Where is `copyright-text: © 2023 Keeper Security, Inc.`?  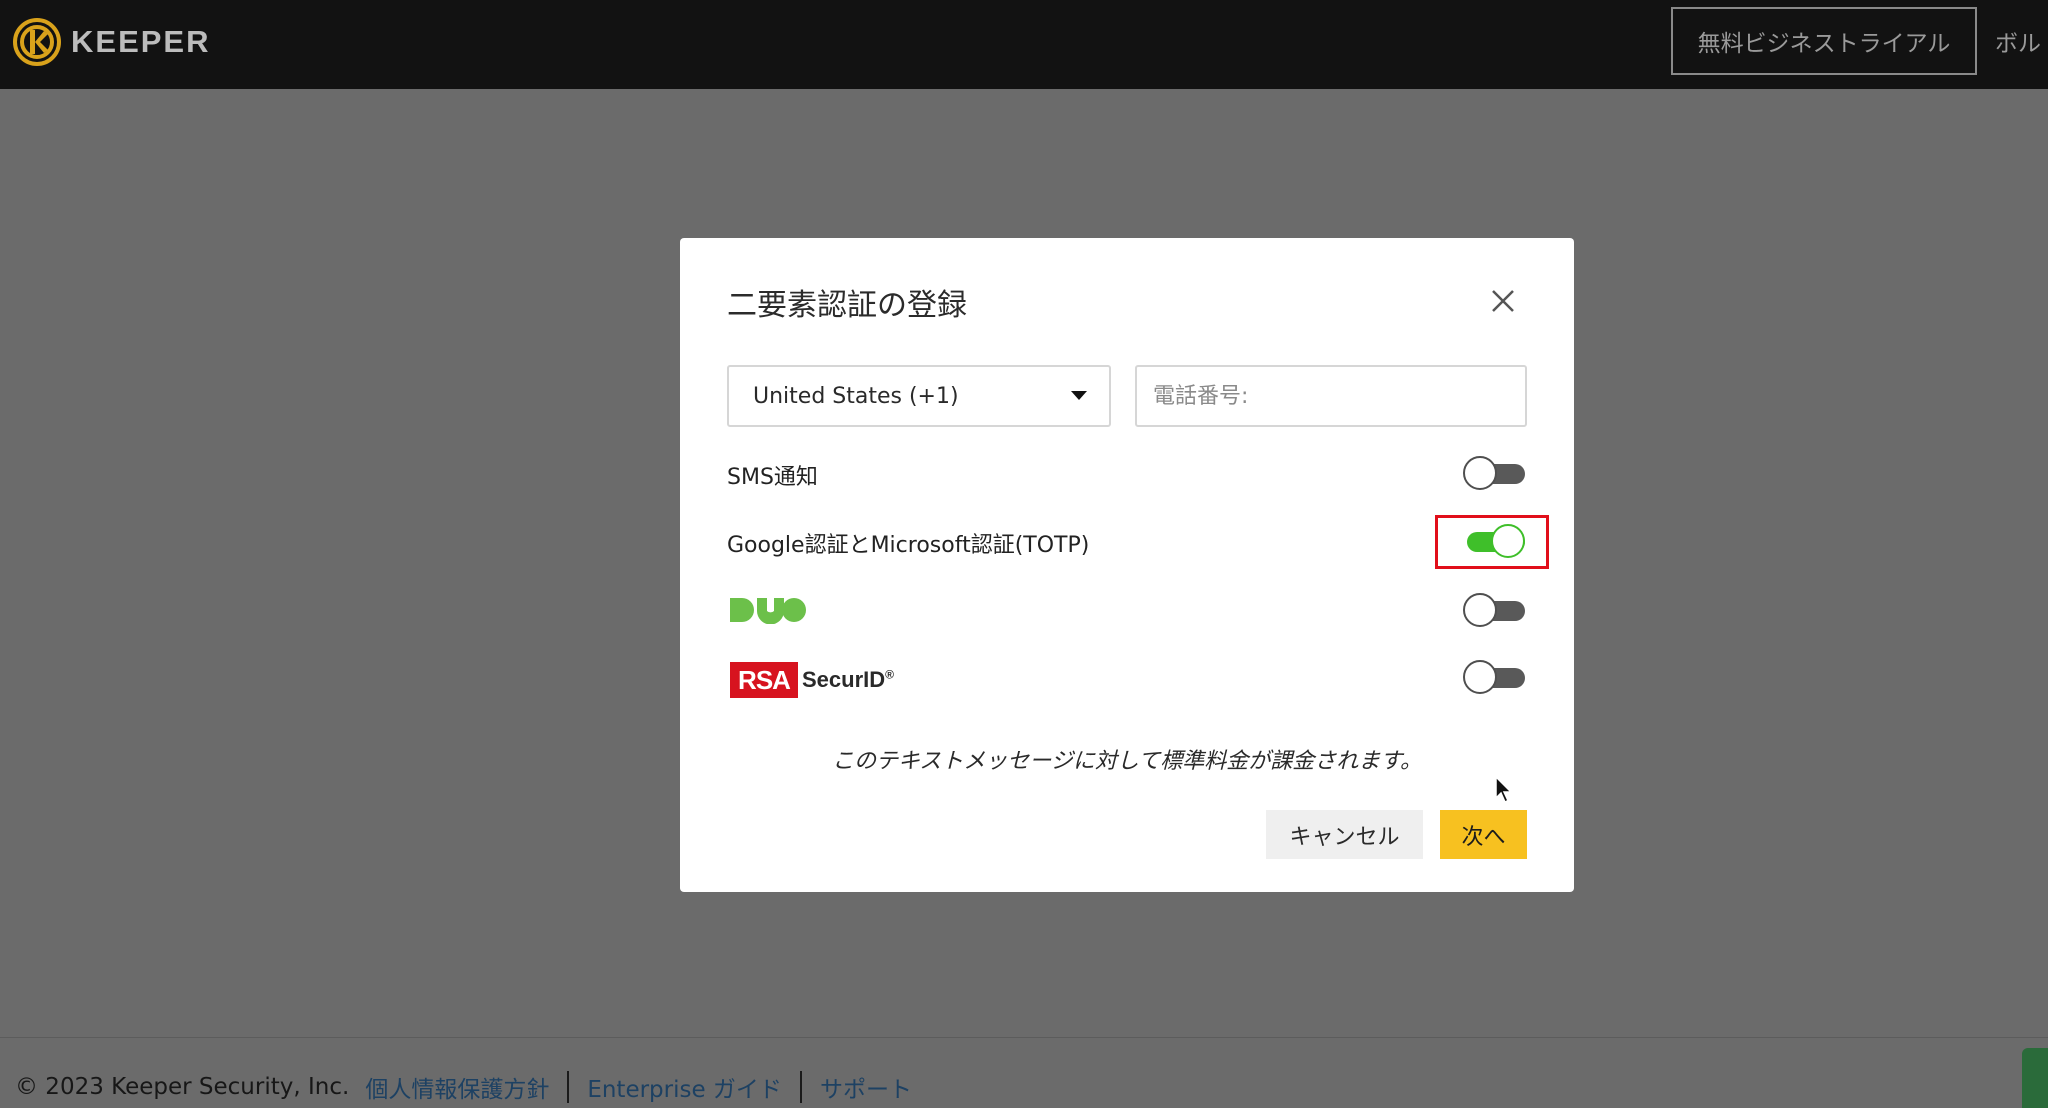
copyright-text: © 2023 Keeper Security, Inc. is located at coordinates (182, 1087).